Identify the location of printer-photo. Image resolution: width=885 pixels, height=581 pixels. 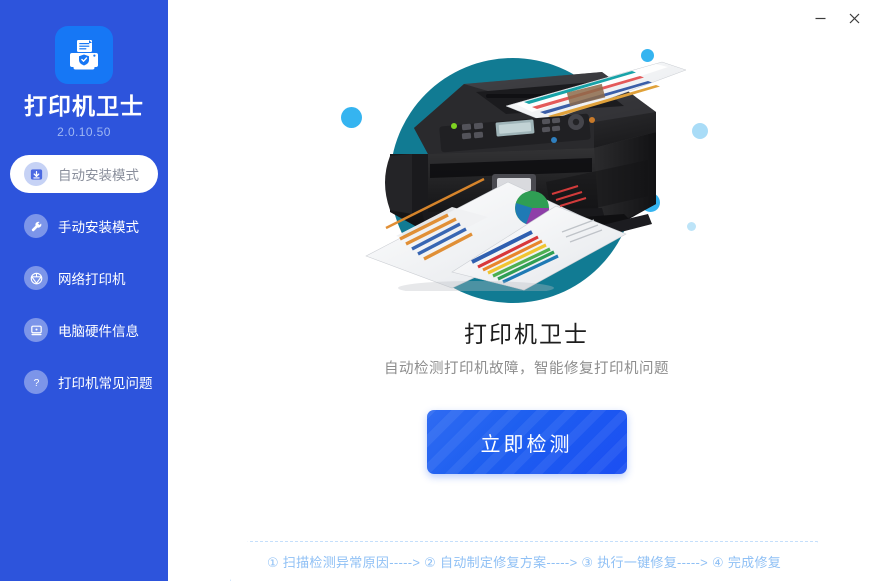
(525, 176).